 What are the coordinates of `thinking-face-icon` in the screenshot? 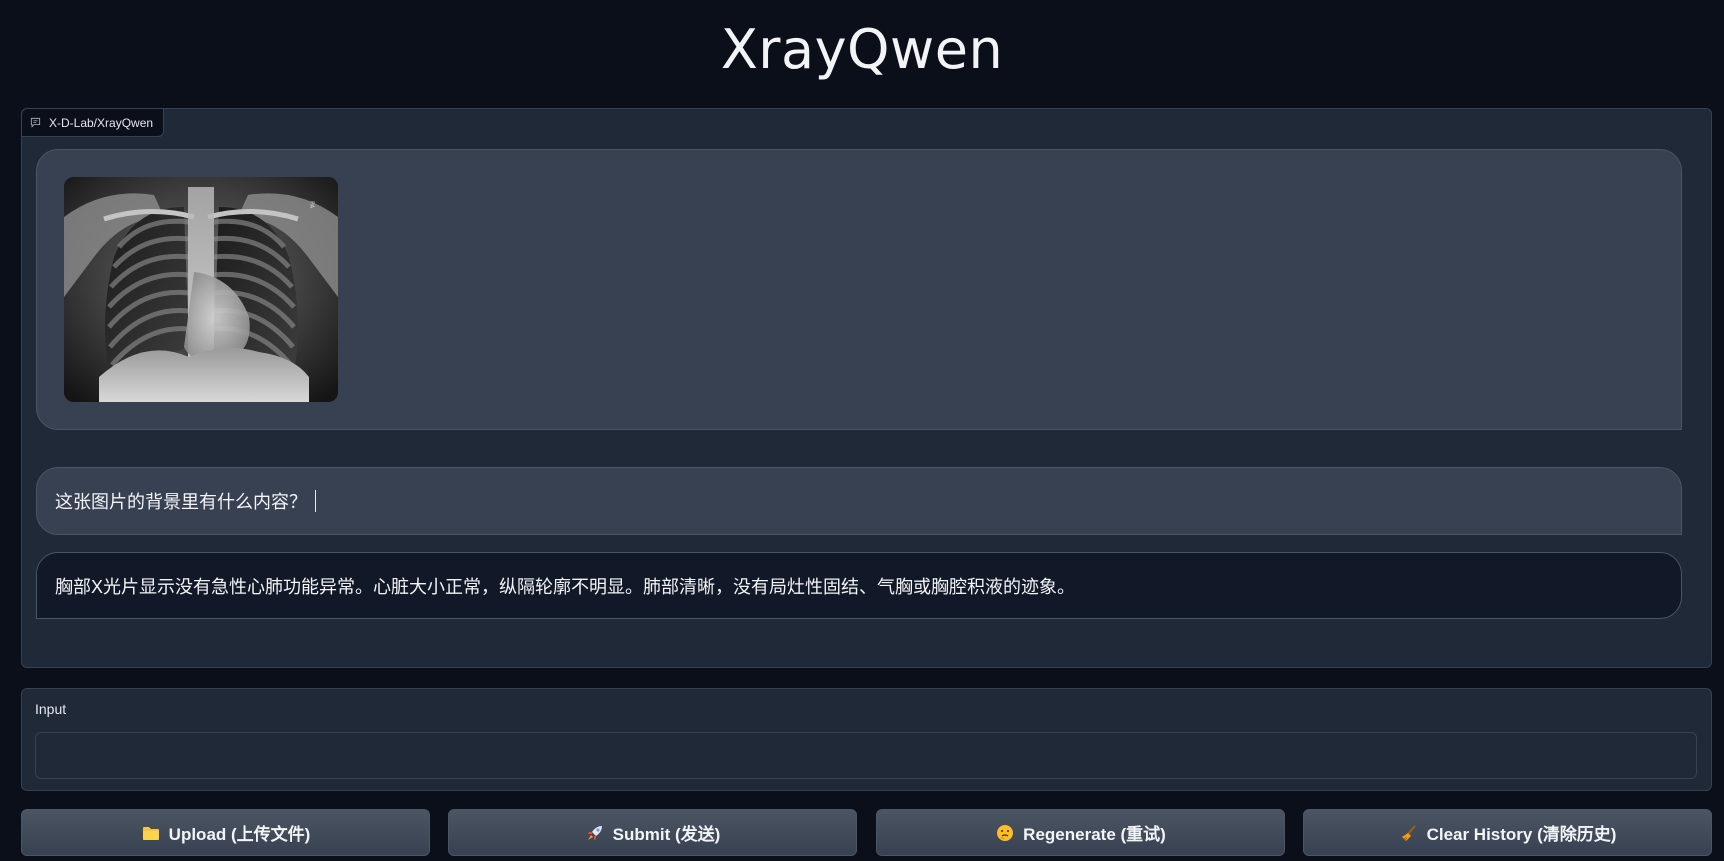 It's located at (1005, 833).